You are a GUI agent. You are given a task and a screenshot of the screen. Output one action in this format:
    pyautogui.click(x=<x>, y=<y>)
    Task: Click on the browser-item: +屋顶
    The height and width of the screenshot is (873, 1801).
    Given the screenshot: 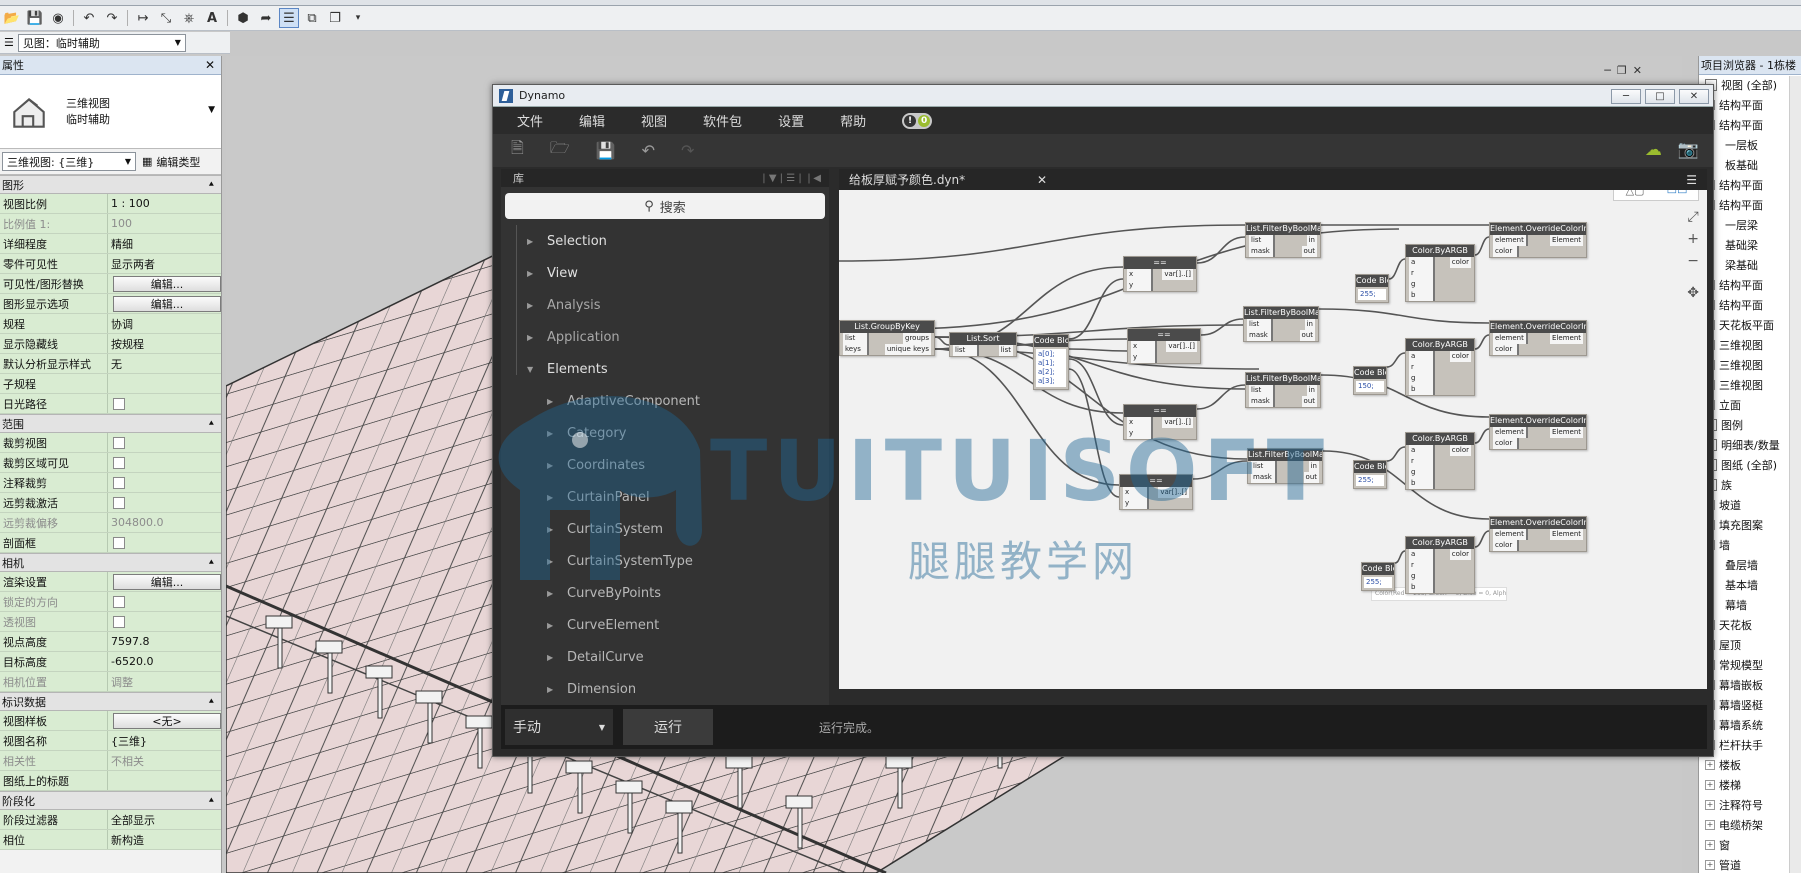 What is the action you would take?
    pyautogui.click(x=1750, y=645)
    